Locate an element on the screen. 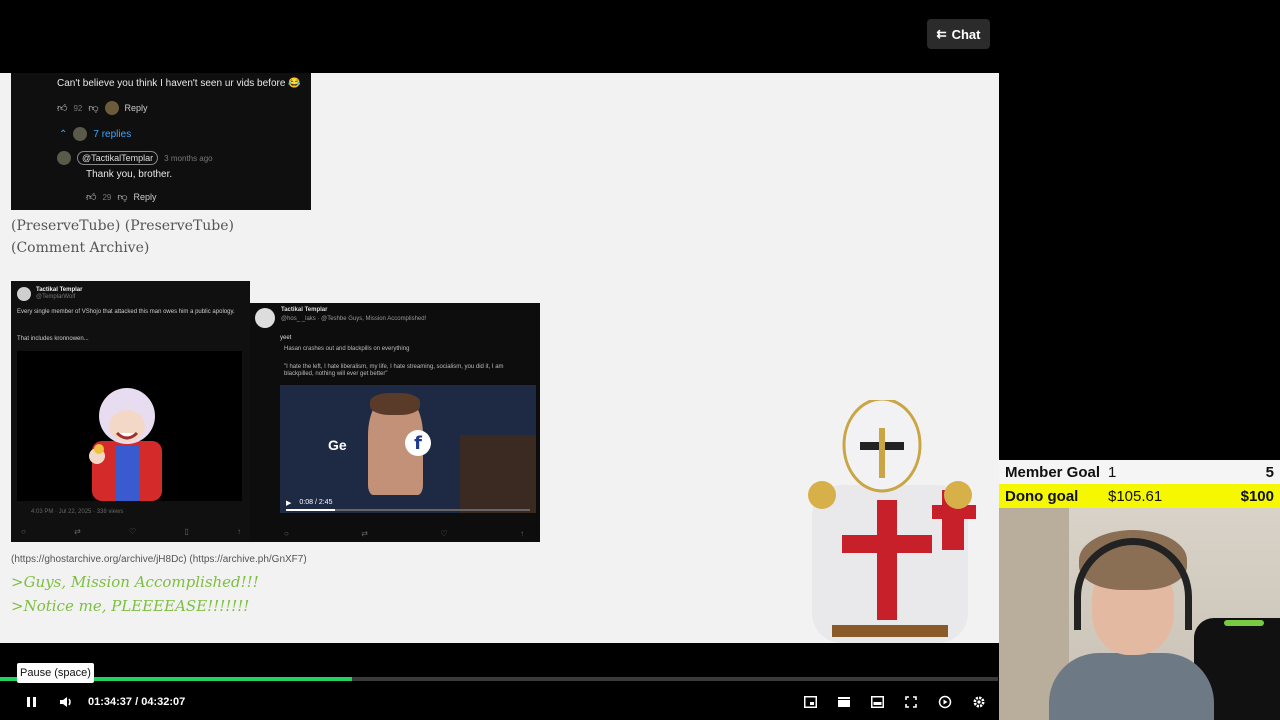 This screenshot has width=1280, height=720. pause-icon is located at coordinates (31, 702).